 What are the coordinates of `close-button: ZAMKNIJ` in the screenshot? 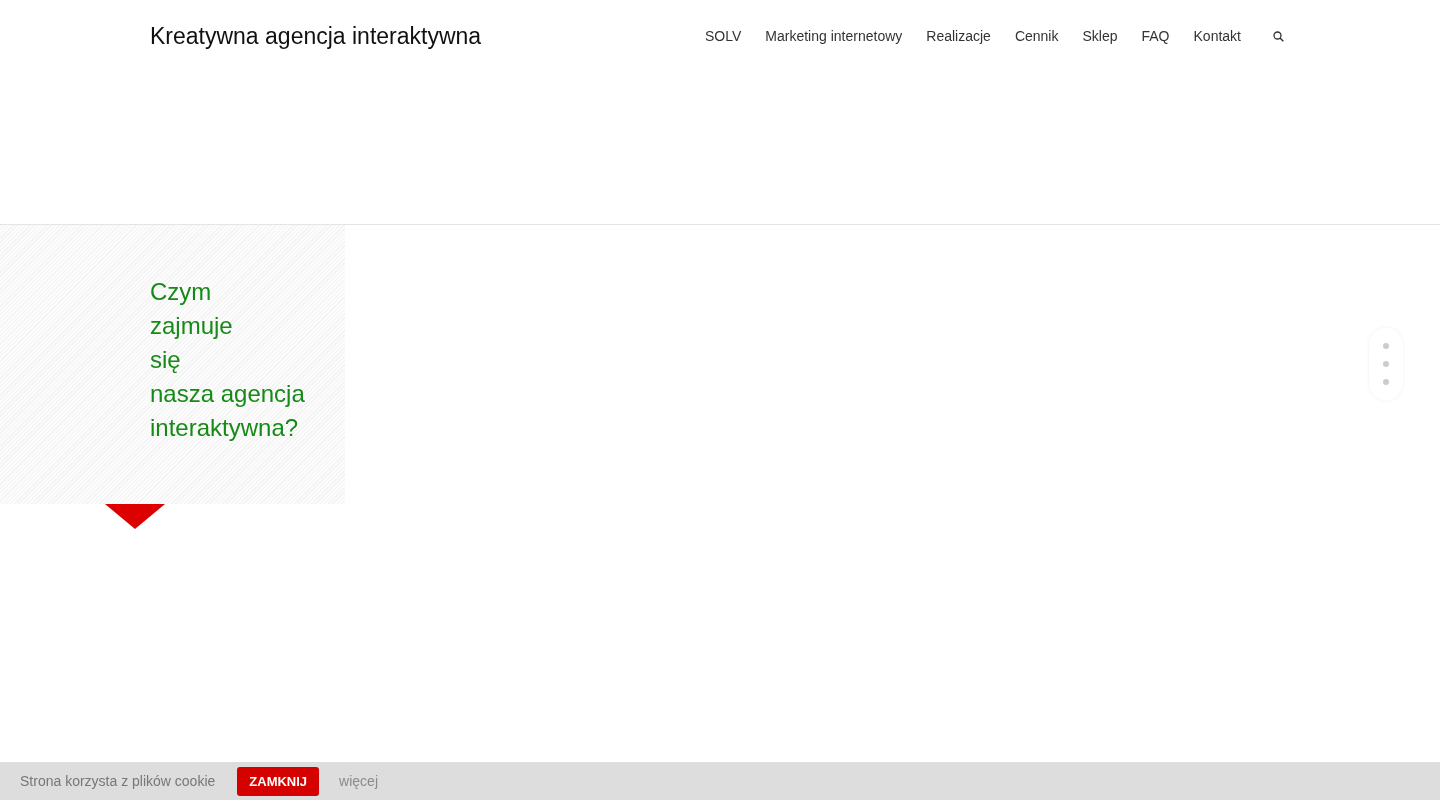 It's located at (278, 781).